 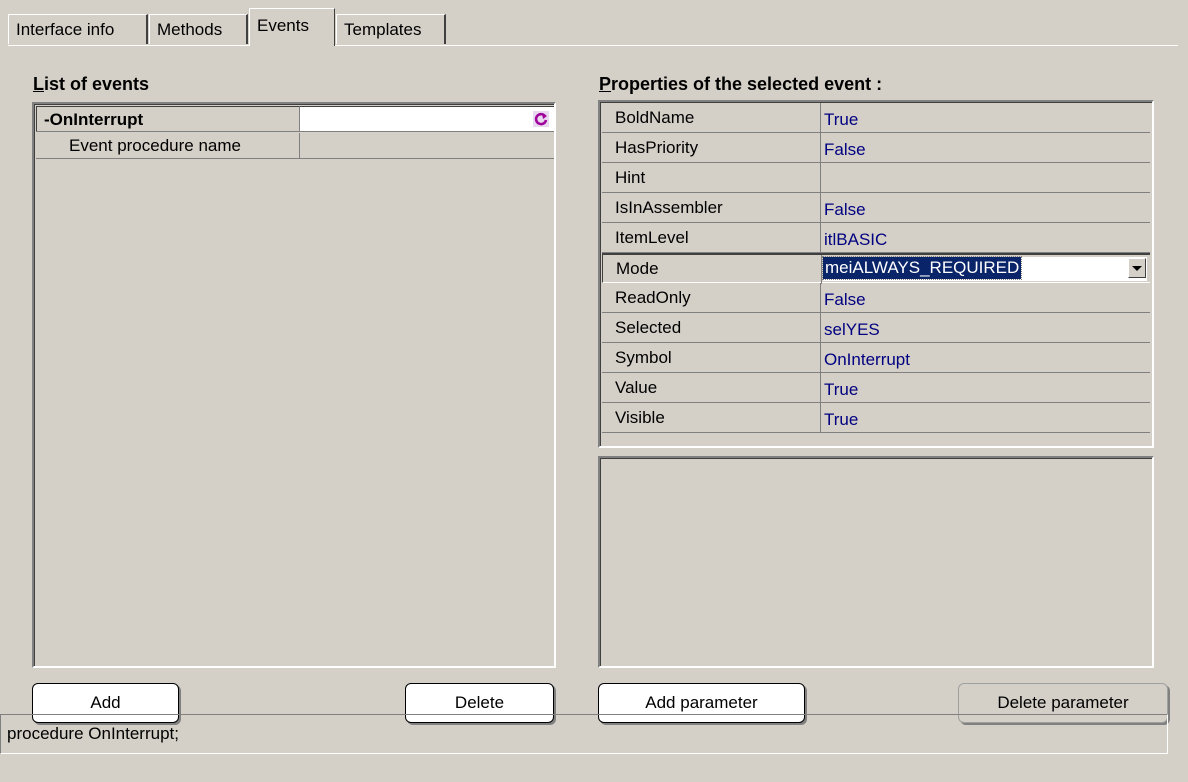 I want to click on chevron-down-icon, so click(x=1137, y=268).